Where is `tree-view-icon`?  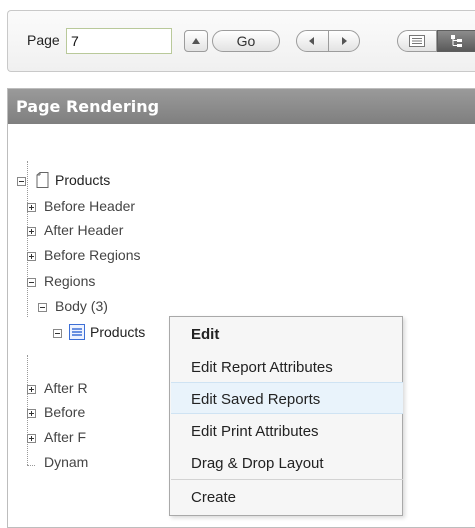 tree-view-icon is located at coordinates (456, 41).